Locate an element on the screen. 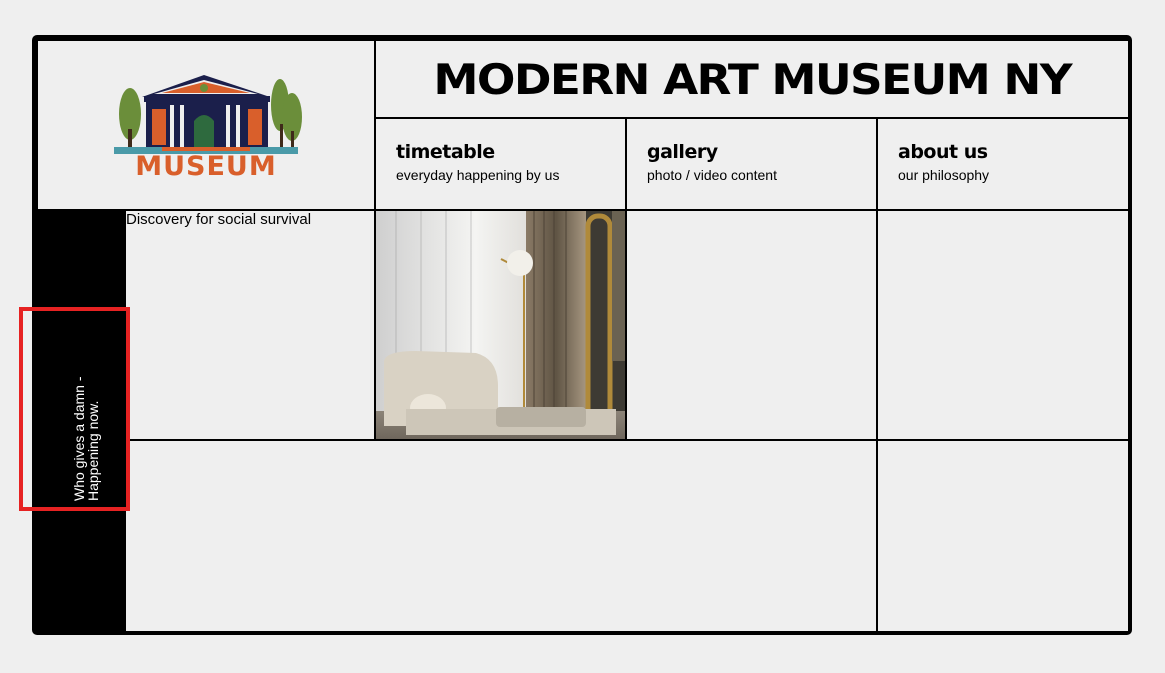  nav-item-about-us: about us our philosophy is located at coordinates (1003, 164).